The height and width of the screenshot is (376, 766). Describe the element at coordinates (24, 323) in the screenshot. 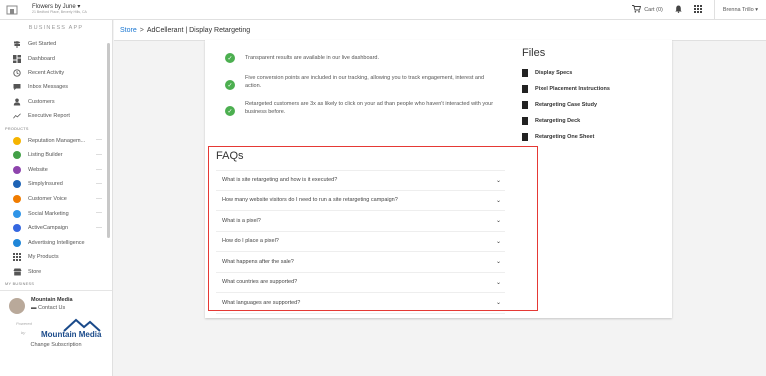

I see `powered-label: Powered` at that location.